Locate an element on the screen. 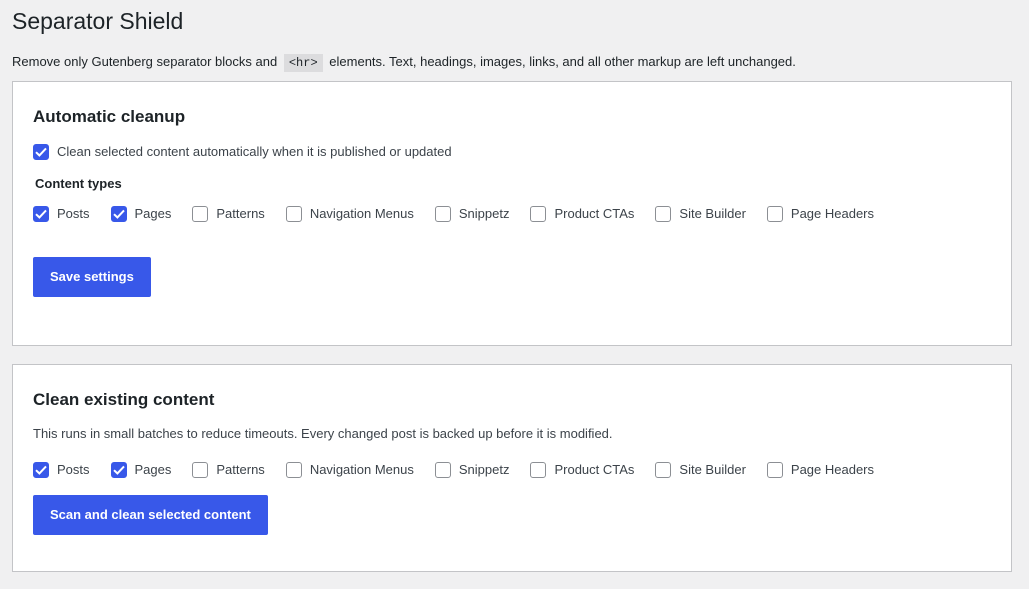 This screenshot has height=589, width=1029. hr-code: <hr> is located at coordinates (303, 63).